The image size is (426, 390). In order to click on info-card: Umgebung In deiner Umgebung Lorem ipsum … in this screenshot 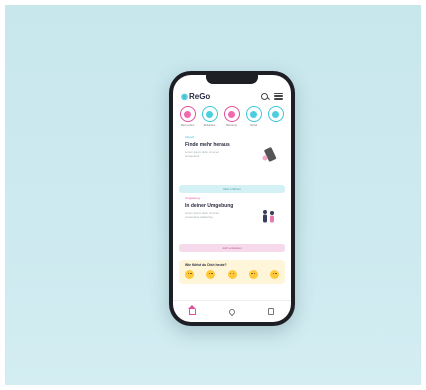, I will do `click(232, 224)`.